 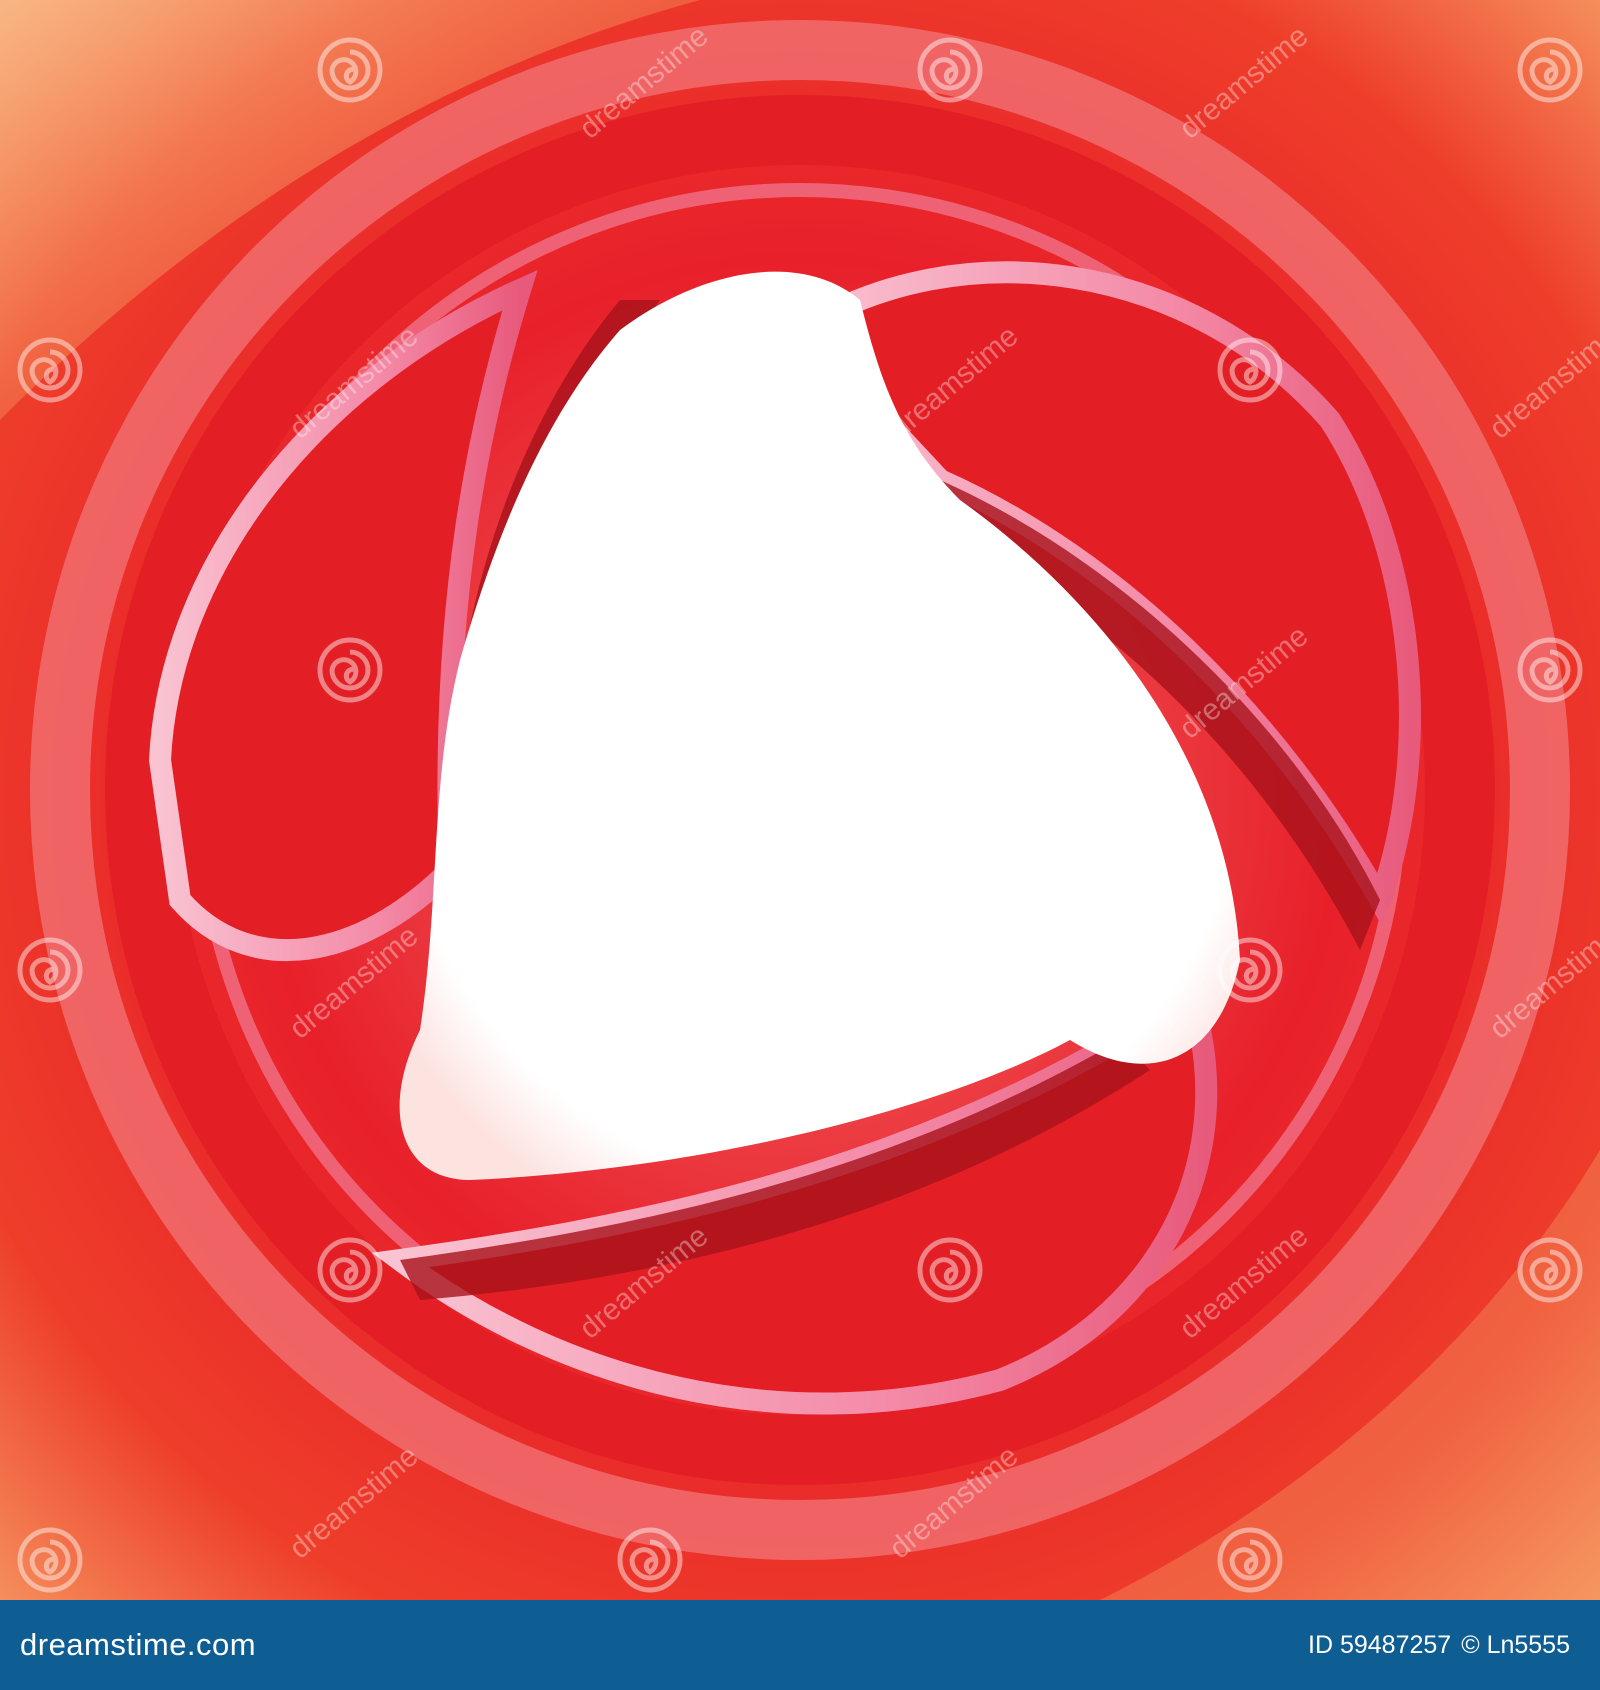 What do you see at coordinates (1515, 1644) in the screenshot?
I see `footer-author: © Ln5555` at bounding box center [1515, 1644].